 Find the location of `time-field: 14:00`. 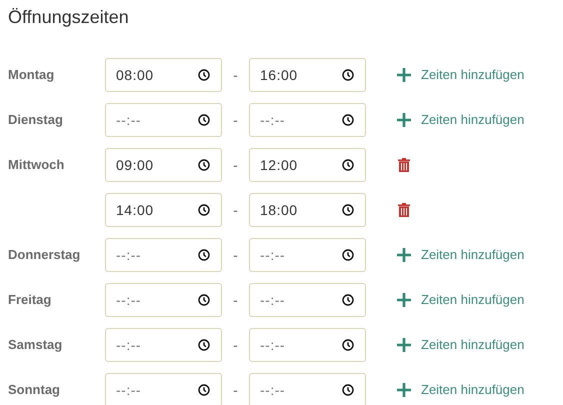

time-field: 14:00 is located at coordinates (163, 210).